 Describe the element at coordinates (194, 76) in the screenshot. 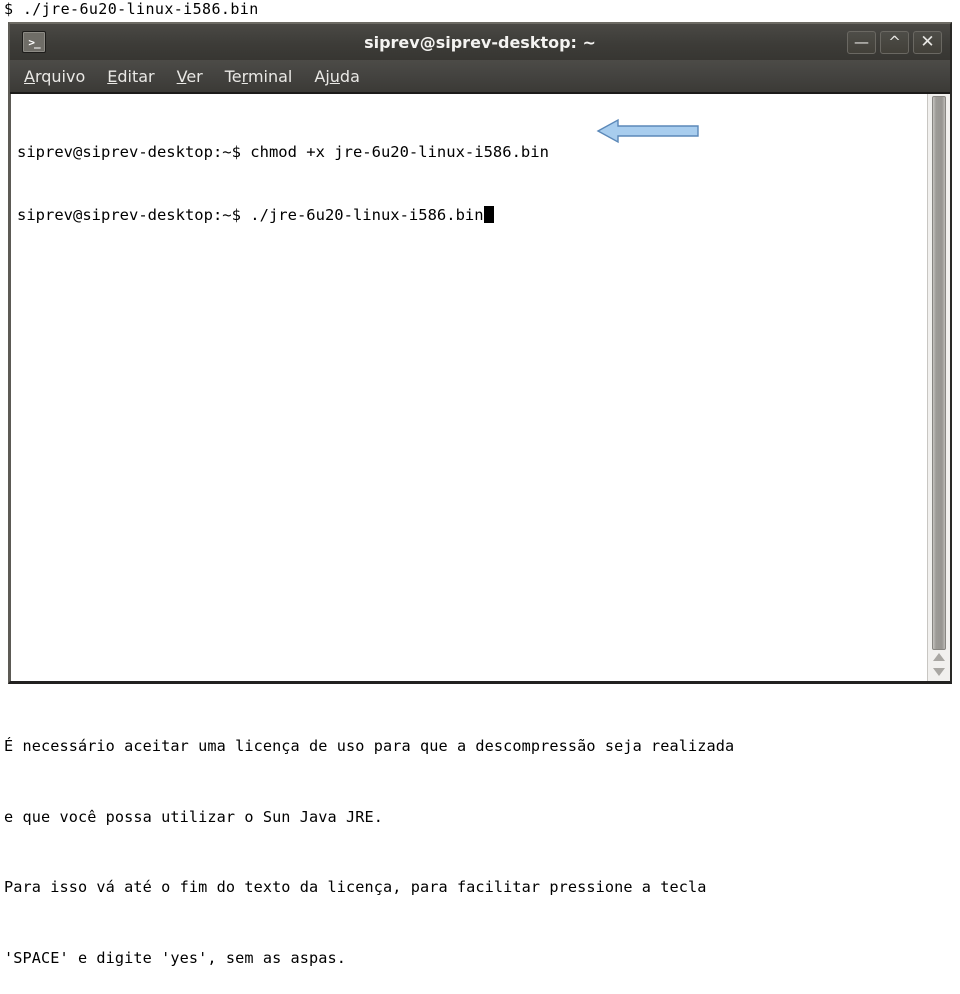

I see `menu-ver-post: er` at that location.